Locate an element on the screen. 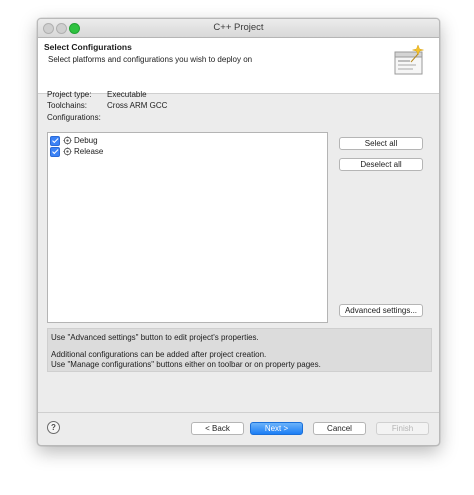  toolchains-value: Cross ARM GCC is located at coordinates (137, 105).